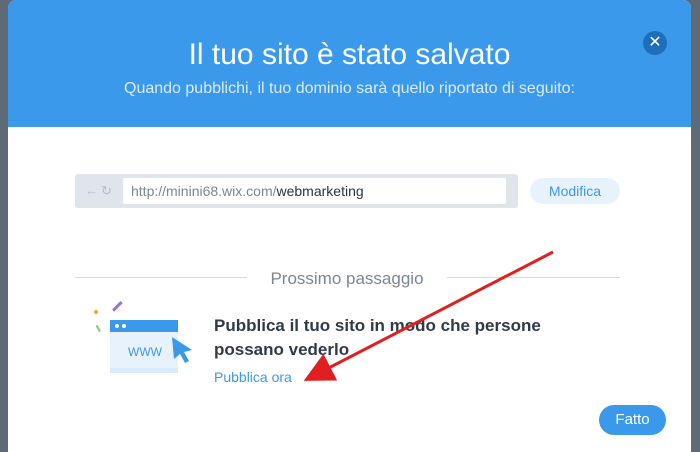 Image resolution: width=700 pixels, height=452 pixels. What do you see at coordinates (632, 420) in the screenshot?
I see `done-button: Fatto` at bounding box center [632, 420].